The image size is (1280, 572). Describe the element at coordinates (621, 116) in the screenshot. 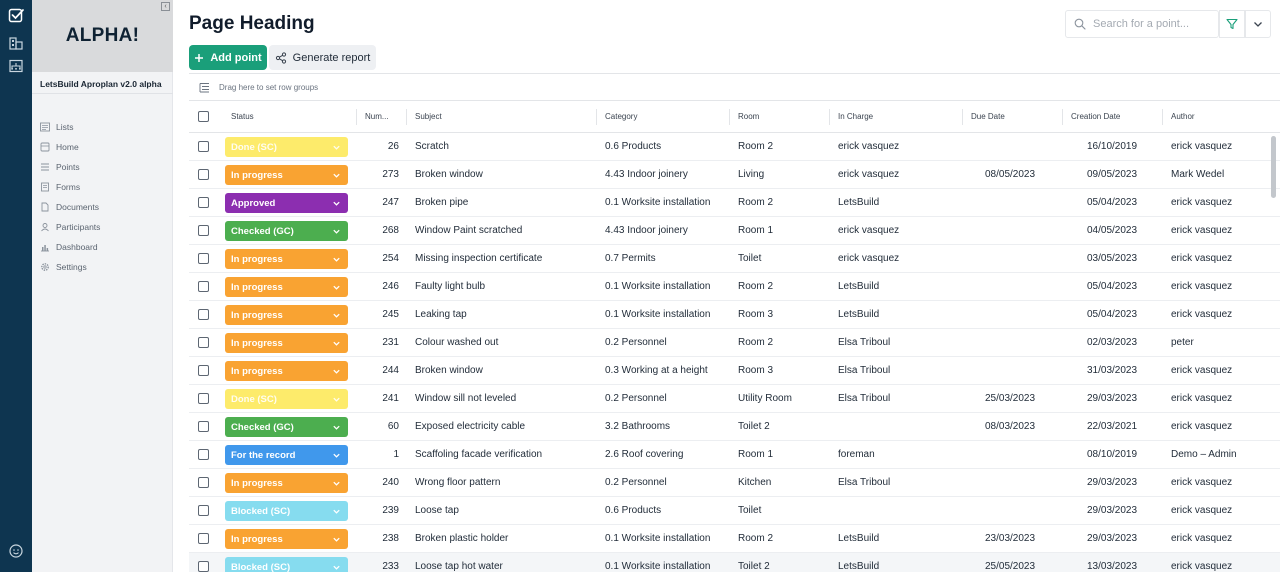

I see `column-header-category: Category` at that location.